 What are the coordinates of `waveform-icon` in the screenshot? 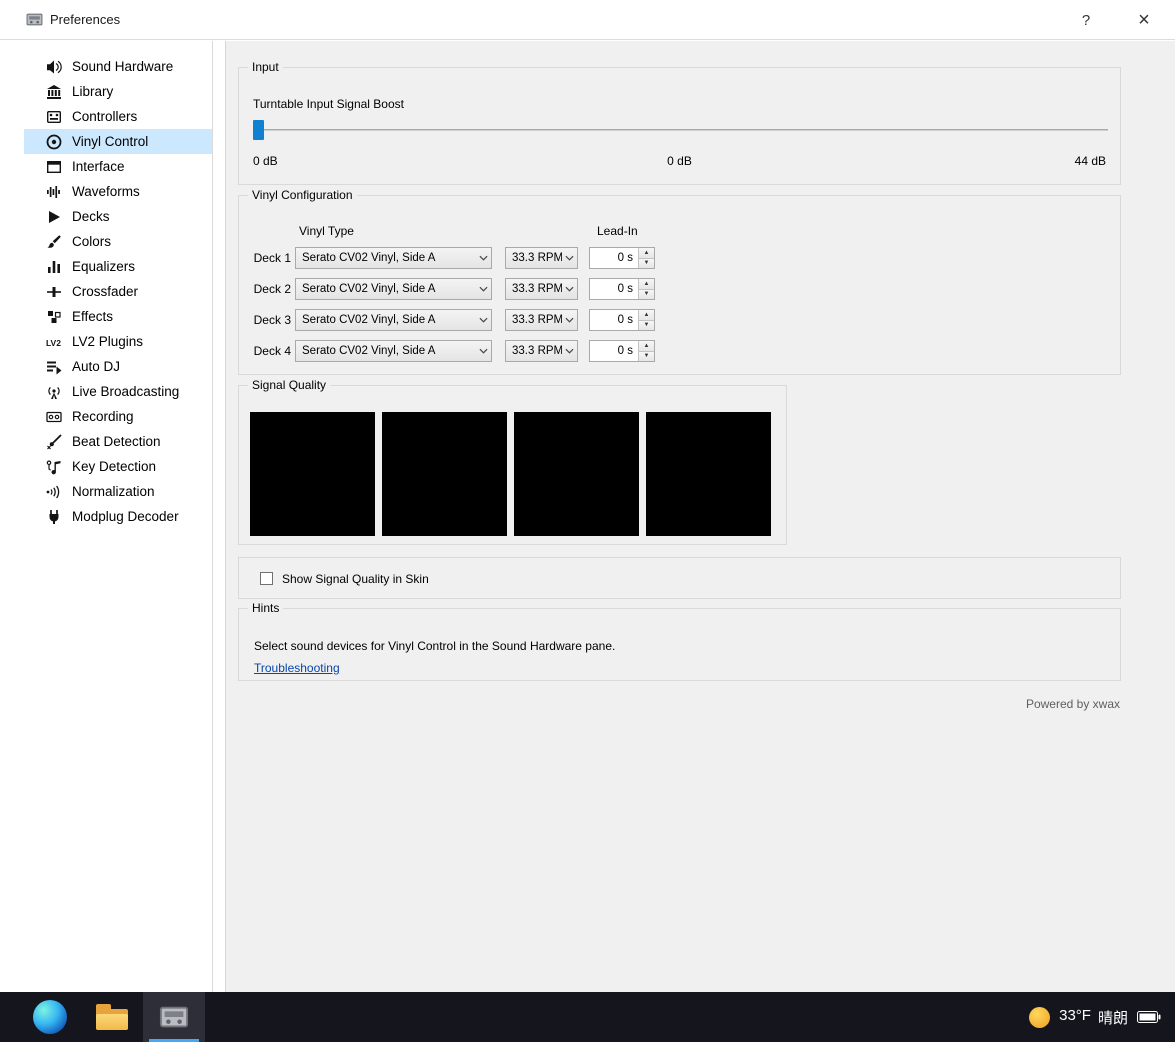 It's located at (54, 192).